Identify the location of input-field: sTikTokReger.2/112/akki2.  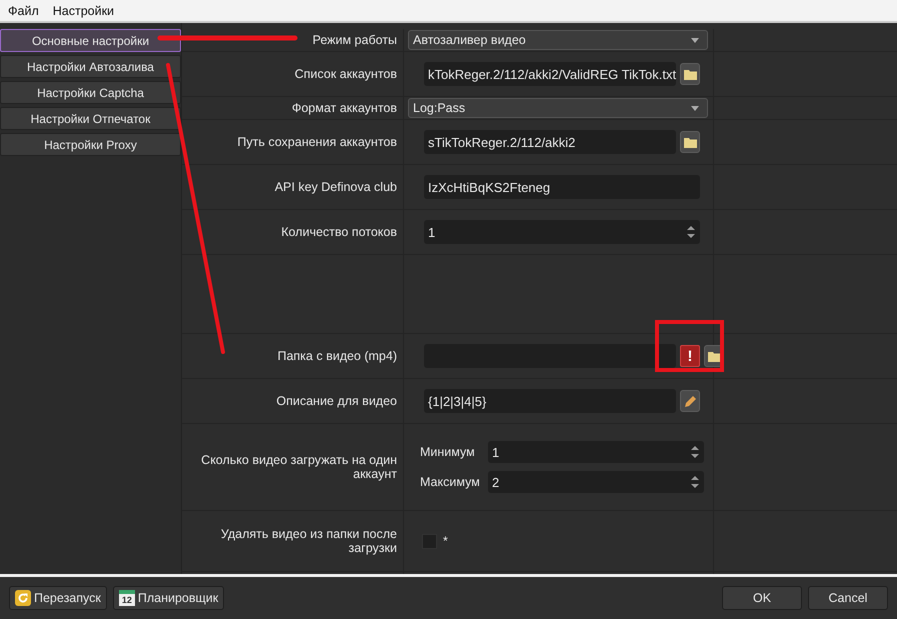
(550, 142).